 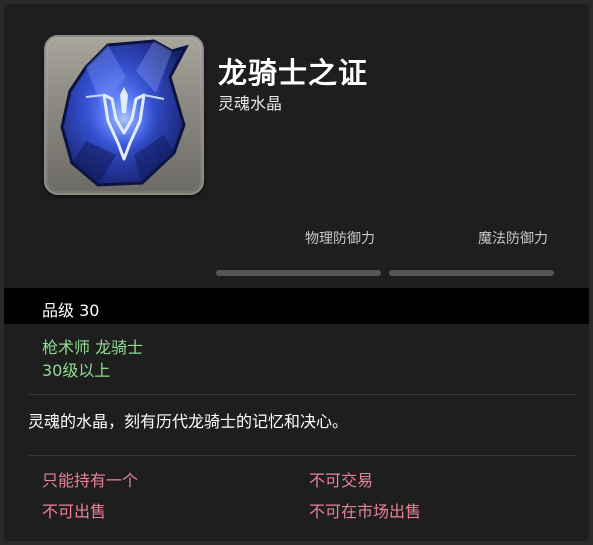 What do you see at coordinates (250, 103) in the screenshot?
I see `item-category: 灵魂水晶` at bounding box center [250, 103].